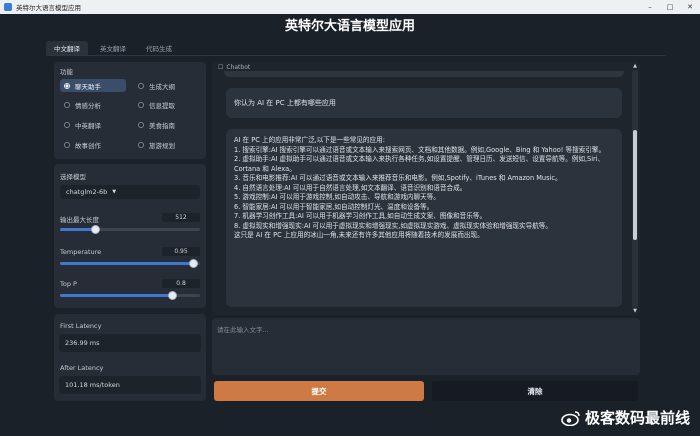 This screenshot has width=700, height=436. I want to click on radio-zh-en-translate: 中英翻译, so click(93, 124).